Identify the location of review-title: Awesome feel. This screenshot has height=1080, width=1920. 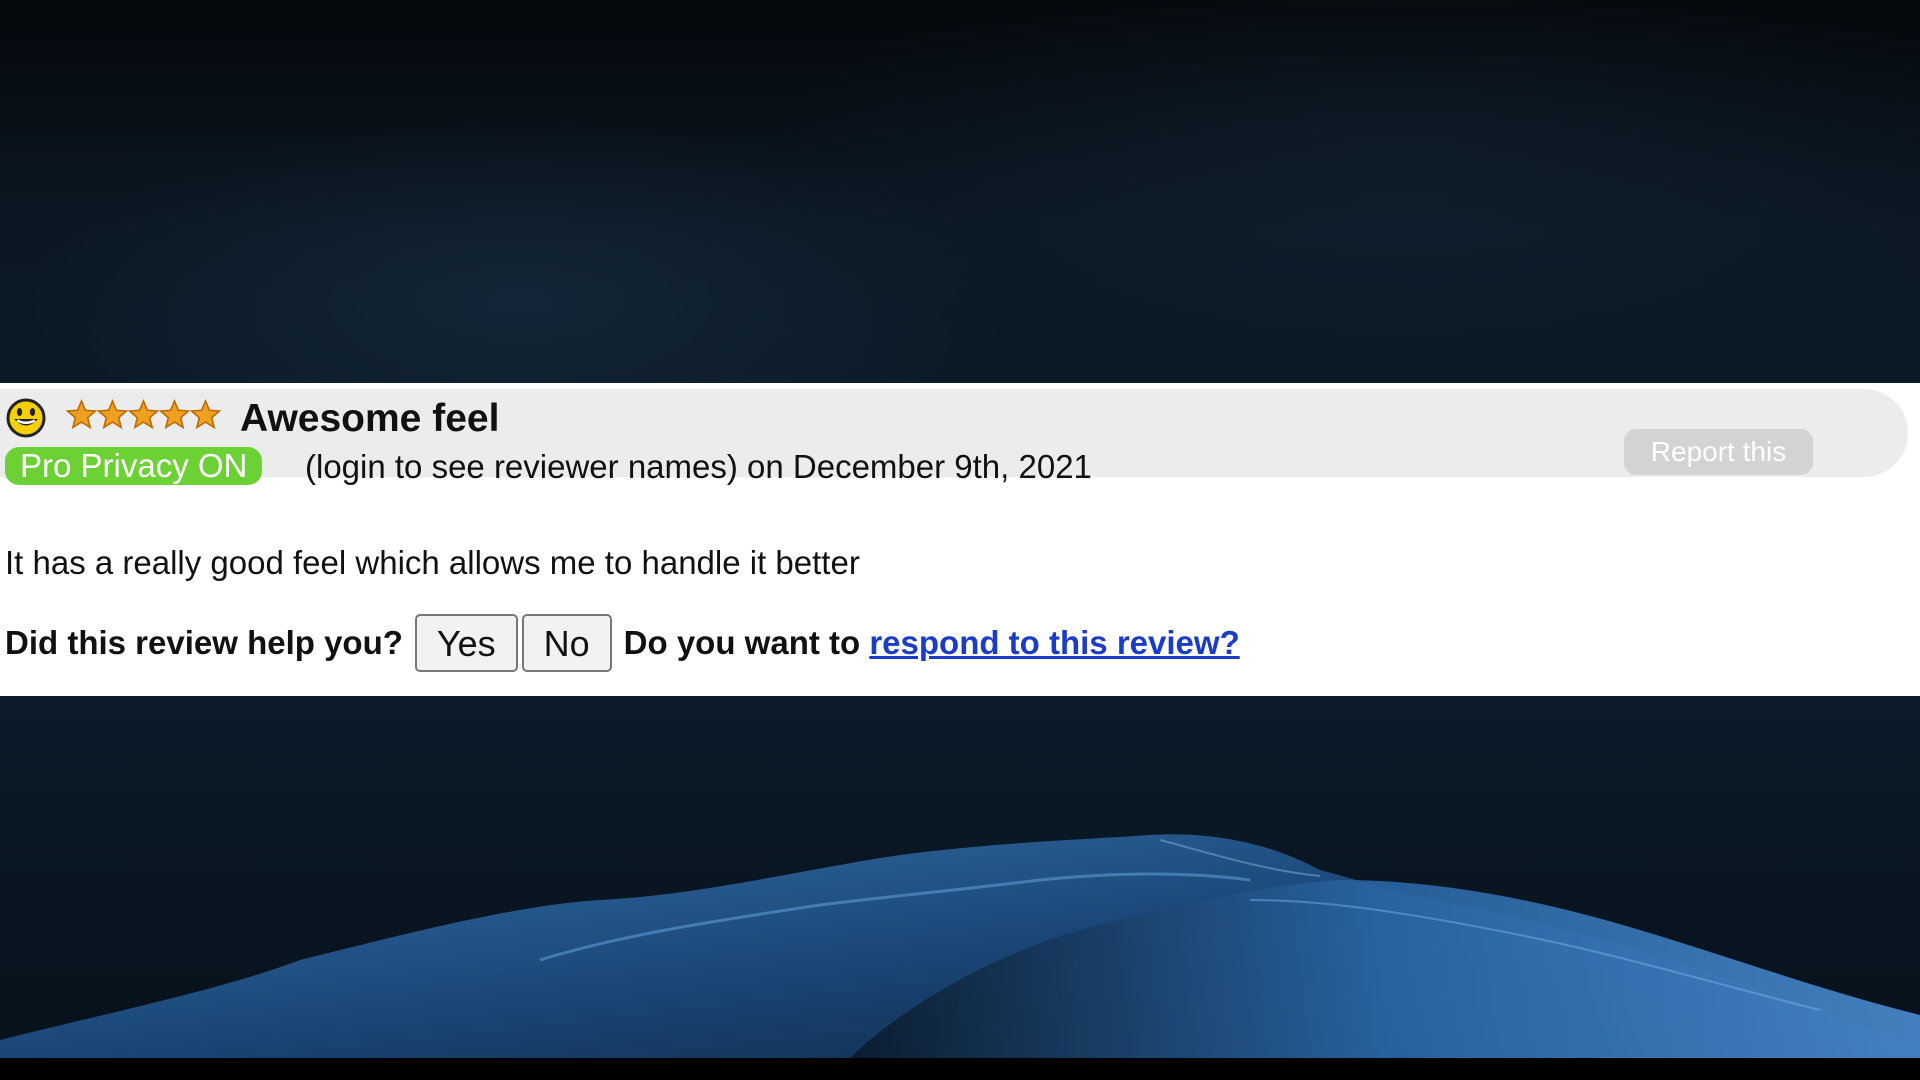
(370, 418).